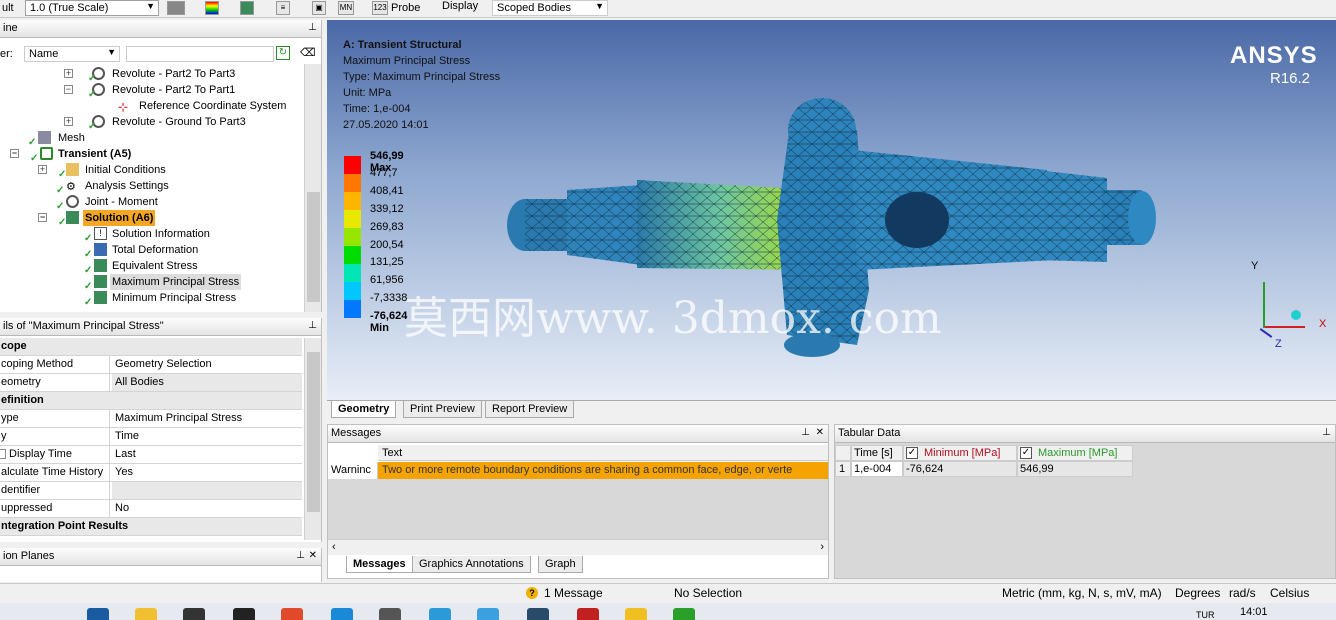 The image size is (1336, 620). I want to click on details-section-integration: ntegration Point Results, so click(151, 527).